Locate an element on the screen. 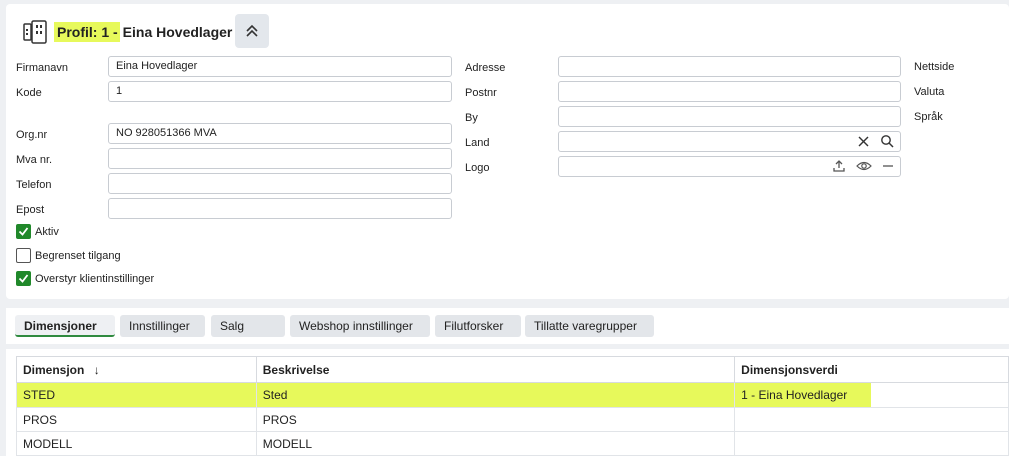  collapse-button is located at coordinates (252, 31).